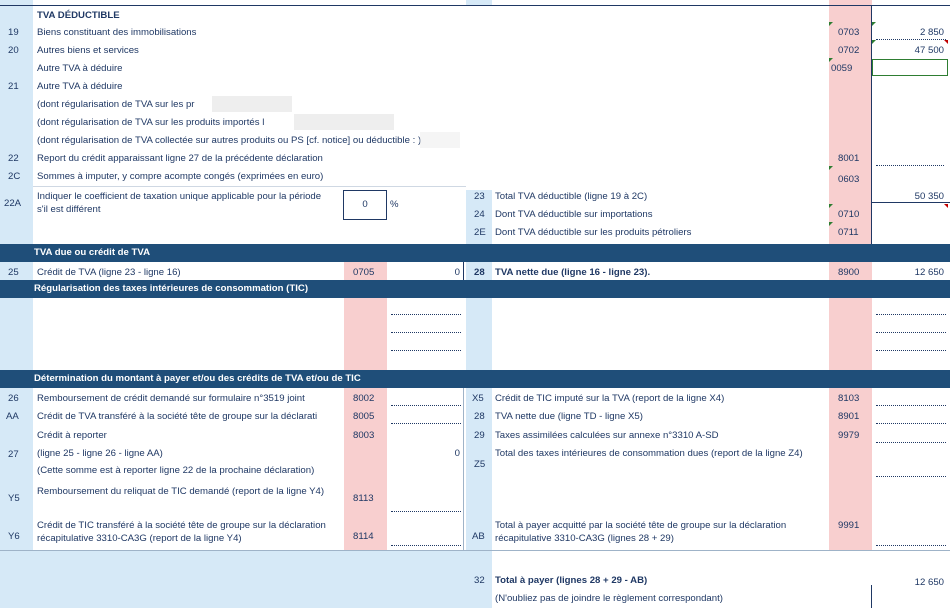 This screenshot has width=950, height=608. I want to click on amount-value: 47 500, so click(929, 50).